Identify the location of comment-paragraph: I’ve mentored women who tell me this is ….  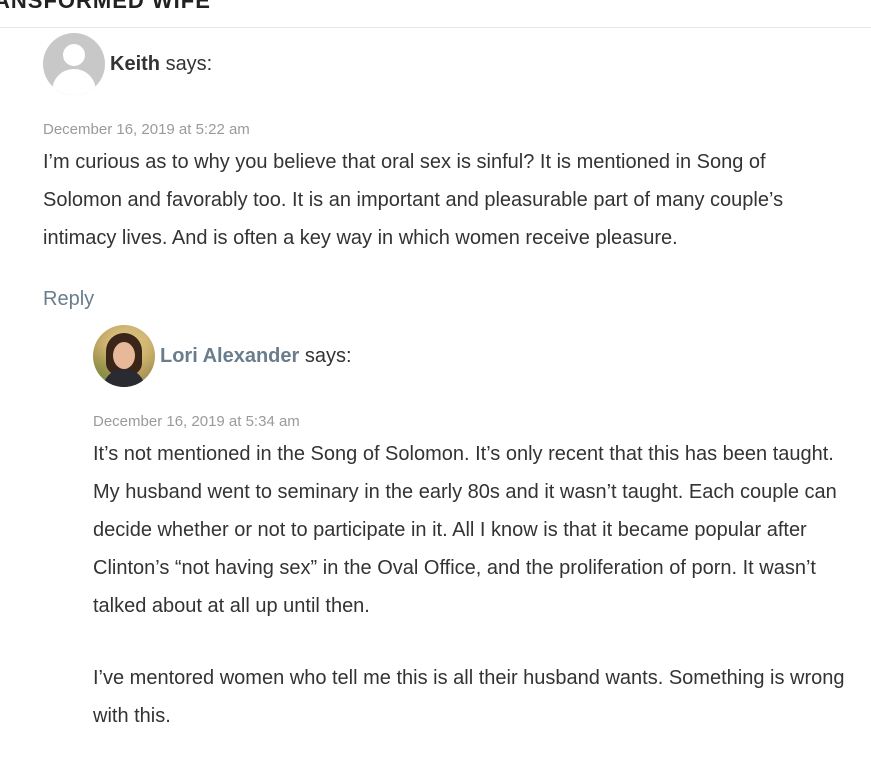
(469, 697).